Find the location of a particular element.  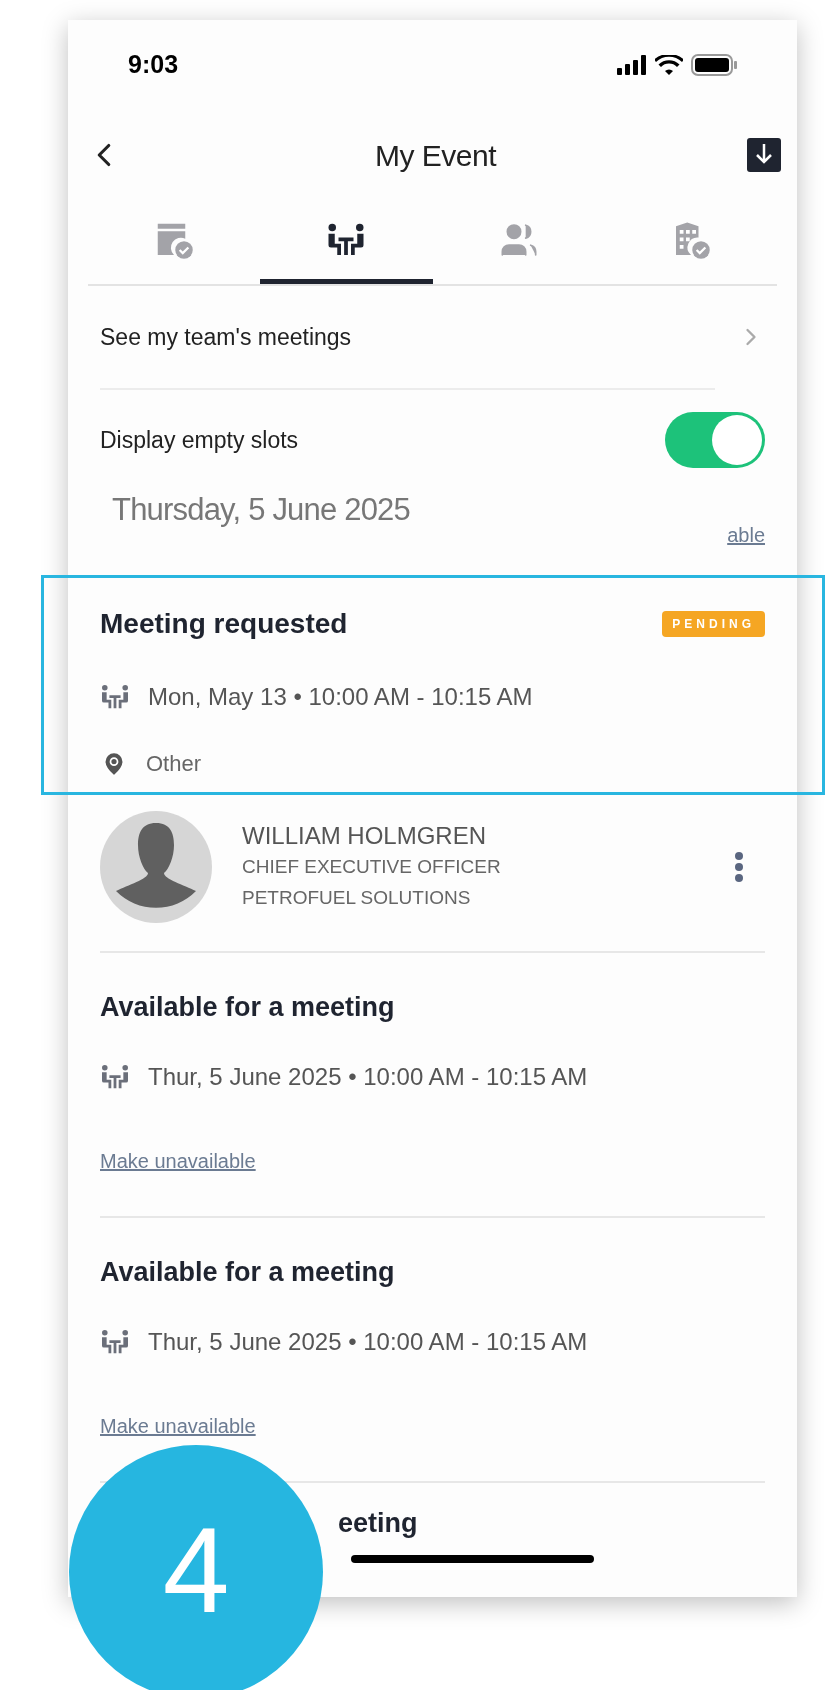

status-time: 9:03 is located at coordinates (153, 65).